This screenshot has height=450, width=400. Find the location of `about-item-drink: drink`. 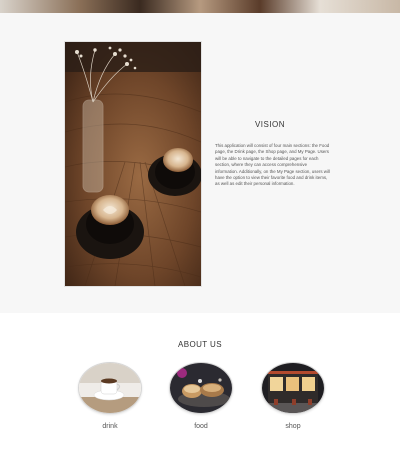

about-item-drink: drink is located at coordinates (110, 398).